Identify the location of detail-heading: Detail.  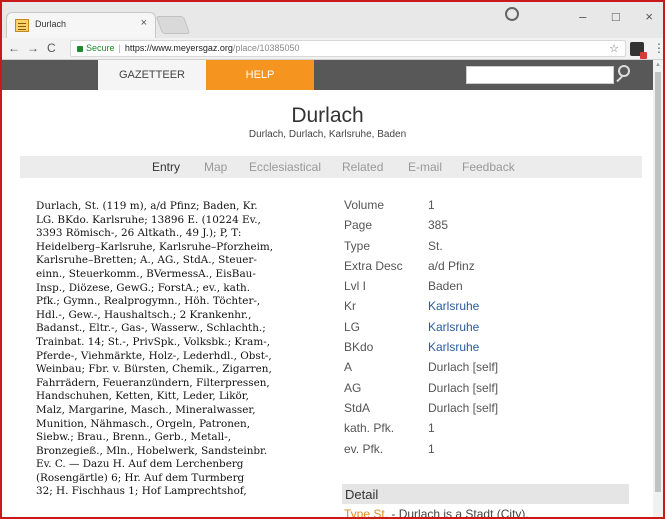
(485, 494).